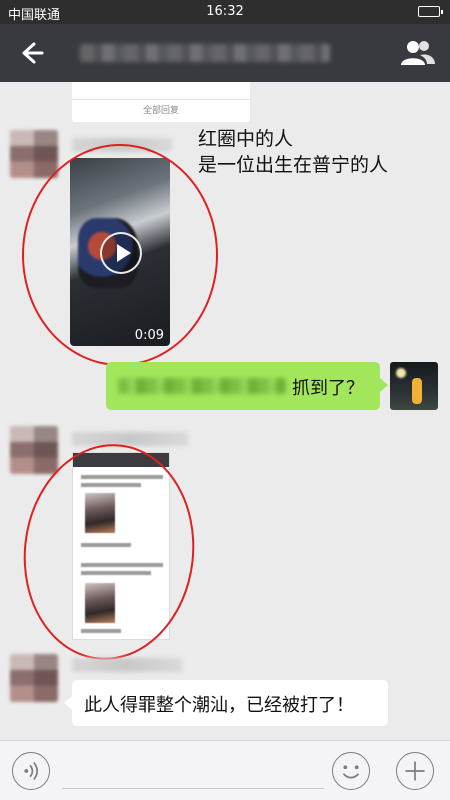 The height and width of the screenshot is (800, 450). What do you see at coordinates (219, 705) in the screenshot?
I see `incoming-message-text: 此人得罪整个潮汕，已经被打了！` at bounding box center [219, 705].